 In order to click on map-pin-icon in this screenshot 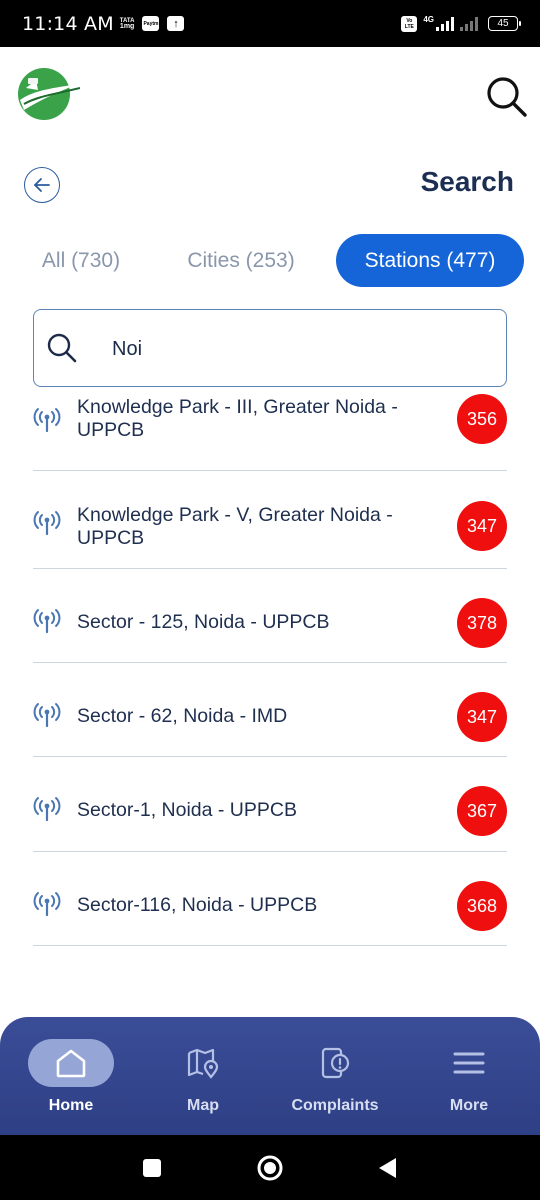, I will do `click(203, 1063)`.